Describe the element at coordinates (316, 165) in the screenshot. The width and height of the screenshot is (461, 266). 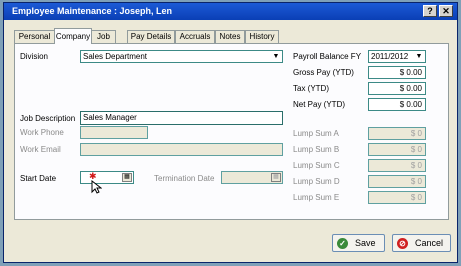
I see `lump-sum-c-label: Lump Sum C` at that location.